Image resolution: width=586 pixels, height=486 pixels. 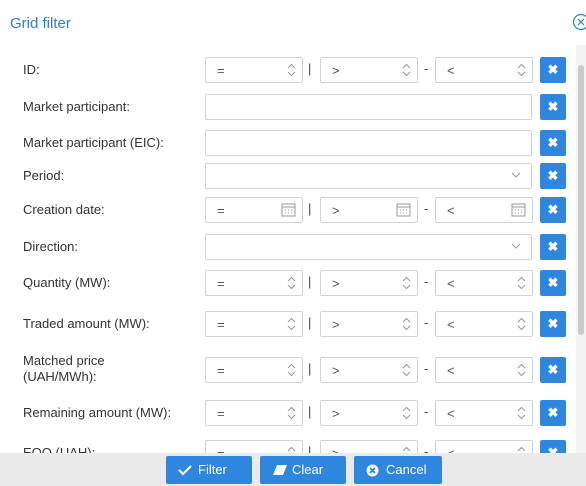 I want to click on matched-price-eq-input: =, so click(x=254, y=370).